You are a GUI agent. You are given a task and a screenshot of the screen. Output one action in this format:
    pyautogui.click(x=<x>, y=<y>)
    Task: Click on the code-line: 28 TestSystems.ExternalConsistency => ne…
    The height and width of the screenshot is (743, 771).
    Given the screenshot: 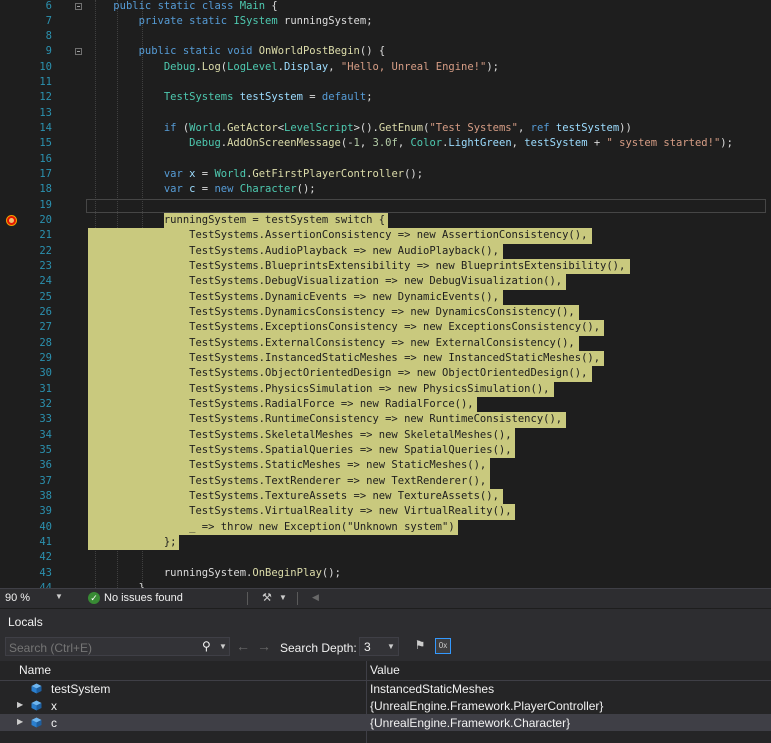 What is the action you would take?
    pyautogui.click(x=385, y=343)
    